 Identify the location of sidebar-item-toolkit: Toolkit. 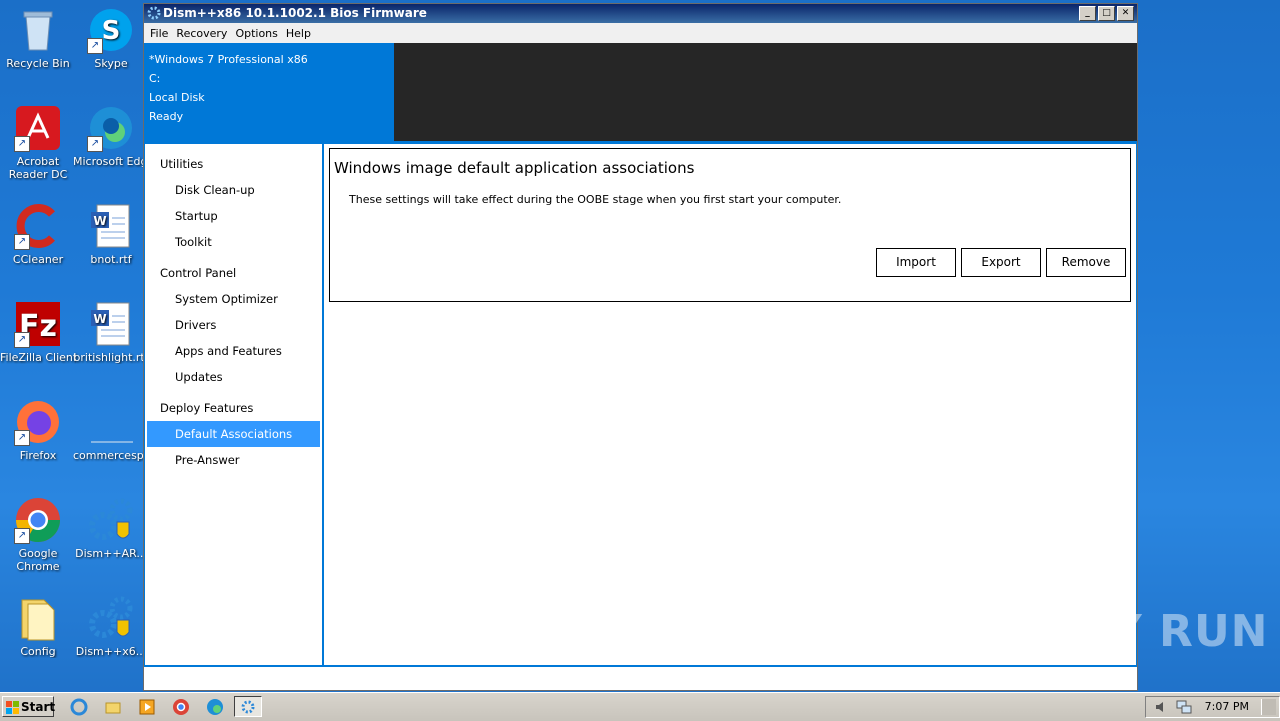
(233, 242).